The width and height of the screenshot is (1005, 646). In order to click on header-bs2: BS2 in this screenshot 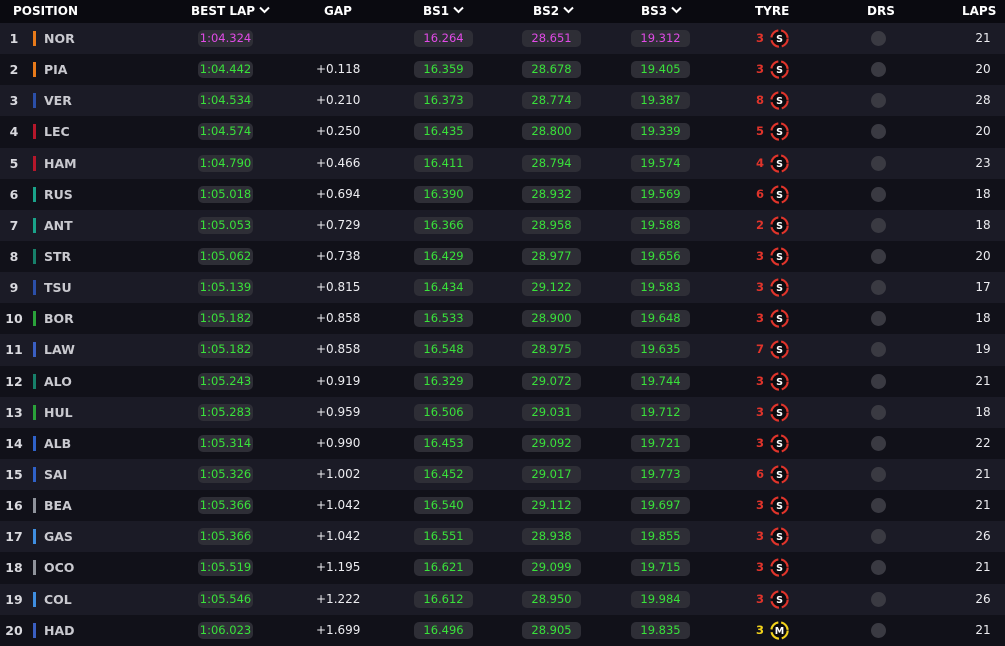, I will do `click(553, 11)`.